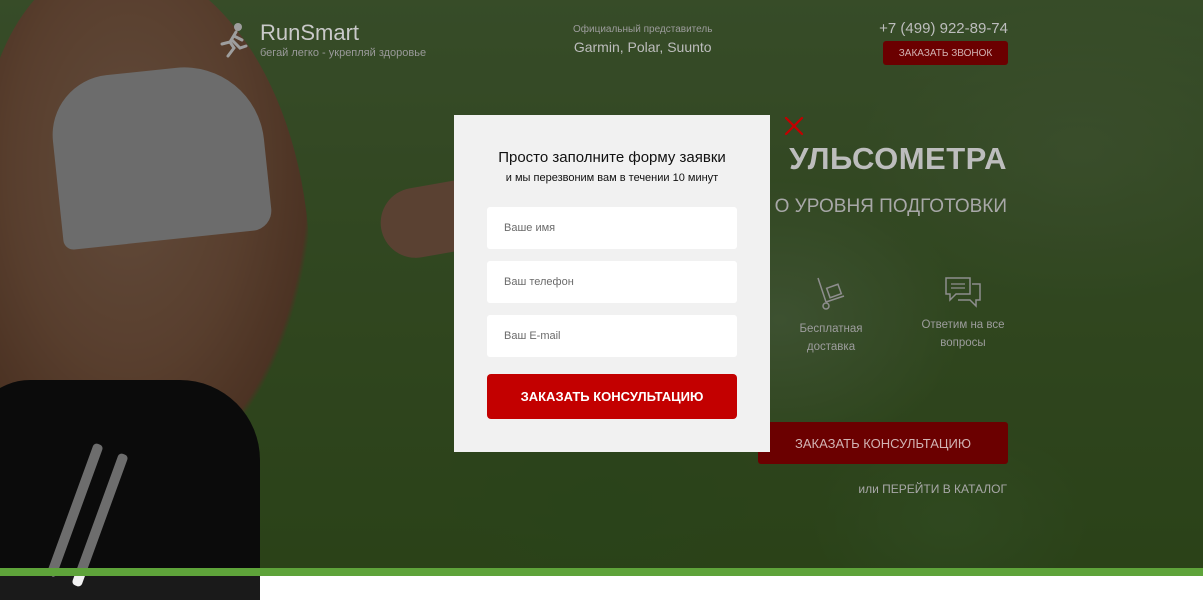  I want to click on logo-title: RunSmart, so click(310, 32).